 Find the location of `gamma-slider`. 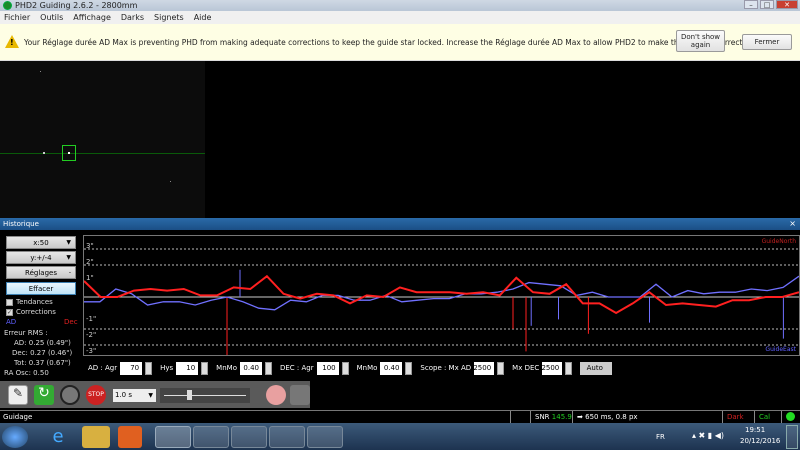

gamma-slider is located at coordinates (205, 395).